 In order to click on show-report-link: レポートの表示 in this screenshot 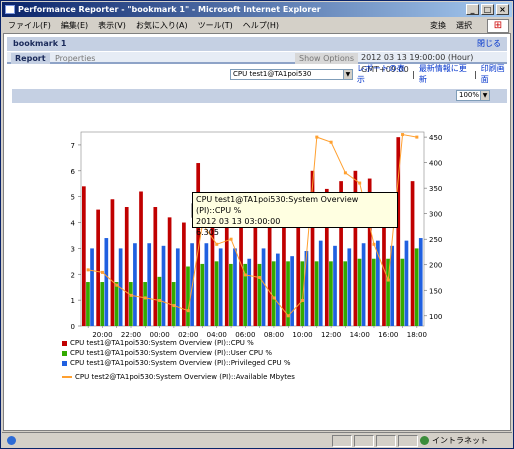, I will do `click(382, 74)`.